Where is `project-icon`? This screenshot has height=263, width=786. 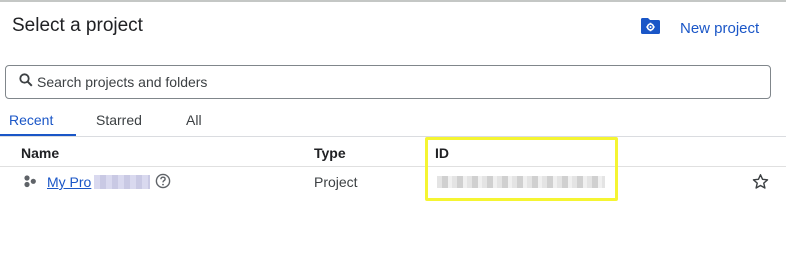 project-icon is located at coordinates (30, 183).